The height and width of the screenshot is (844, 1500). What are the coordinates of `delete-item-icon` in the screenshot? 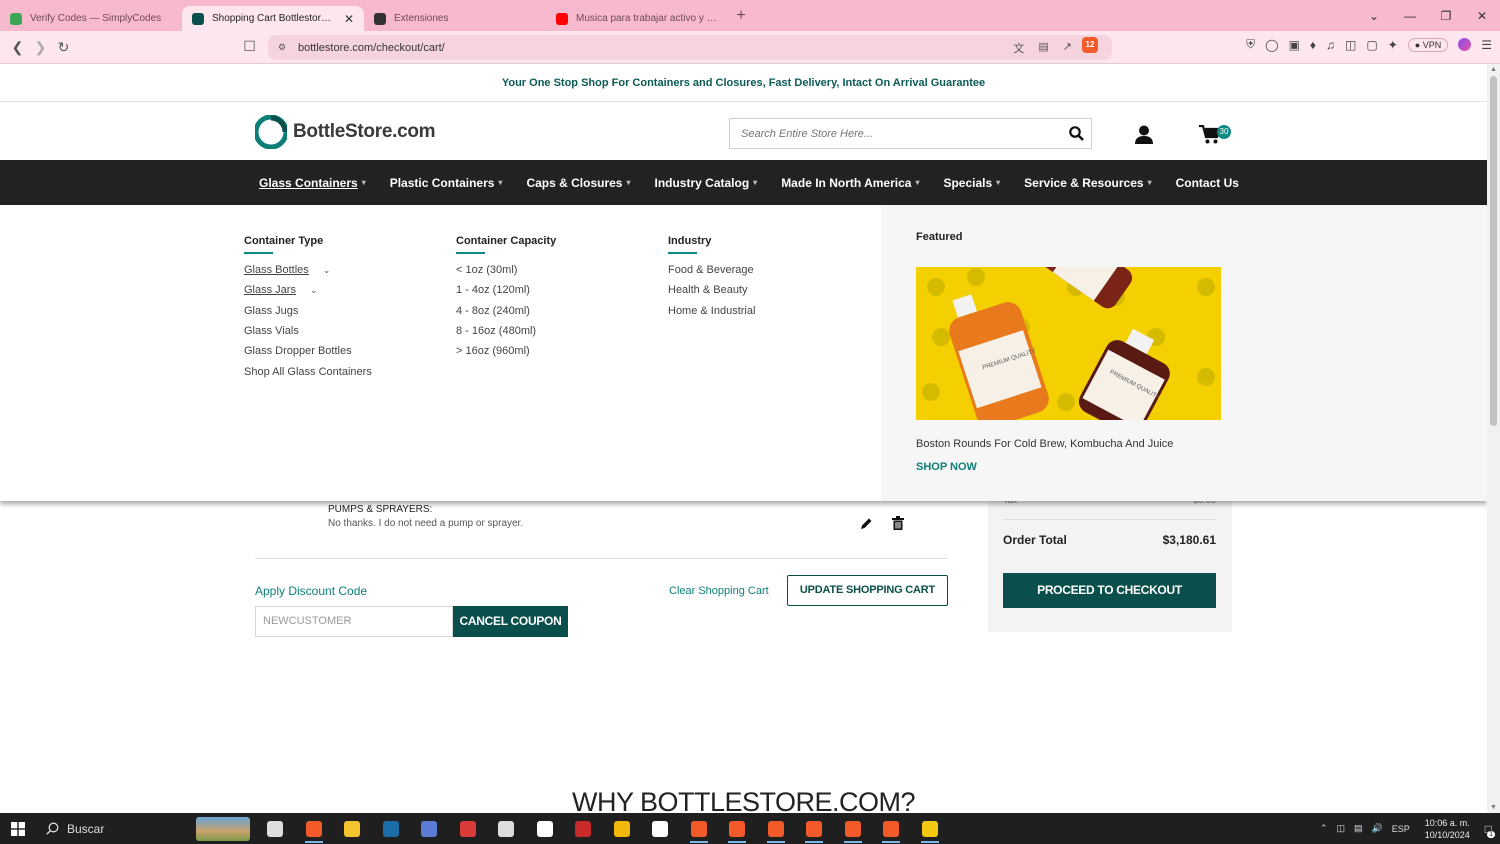 It's located at (898, 525).